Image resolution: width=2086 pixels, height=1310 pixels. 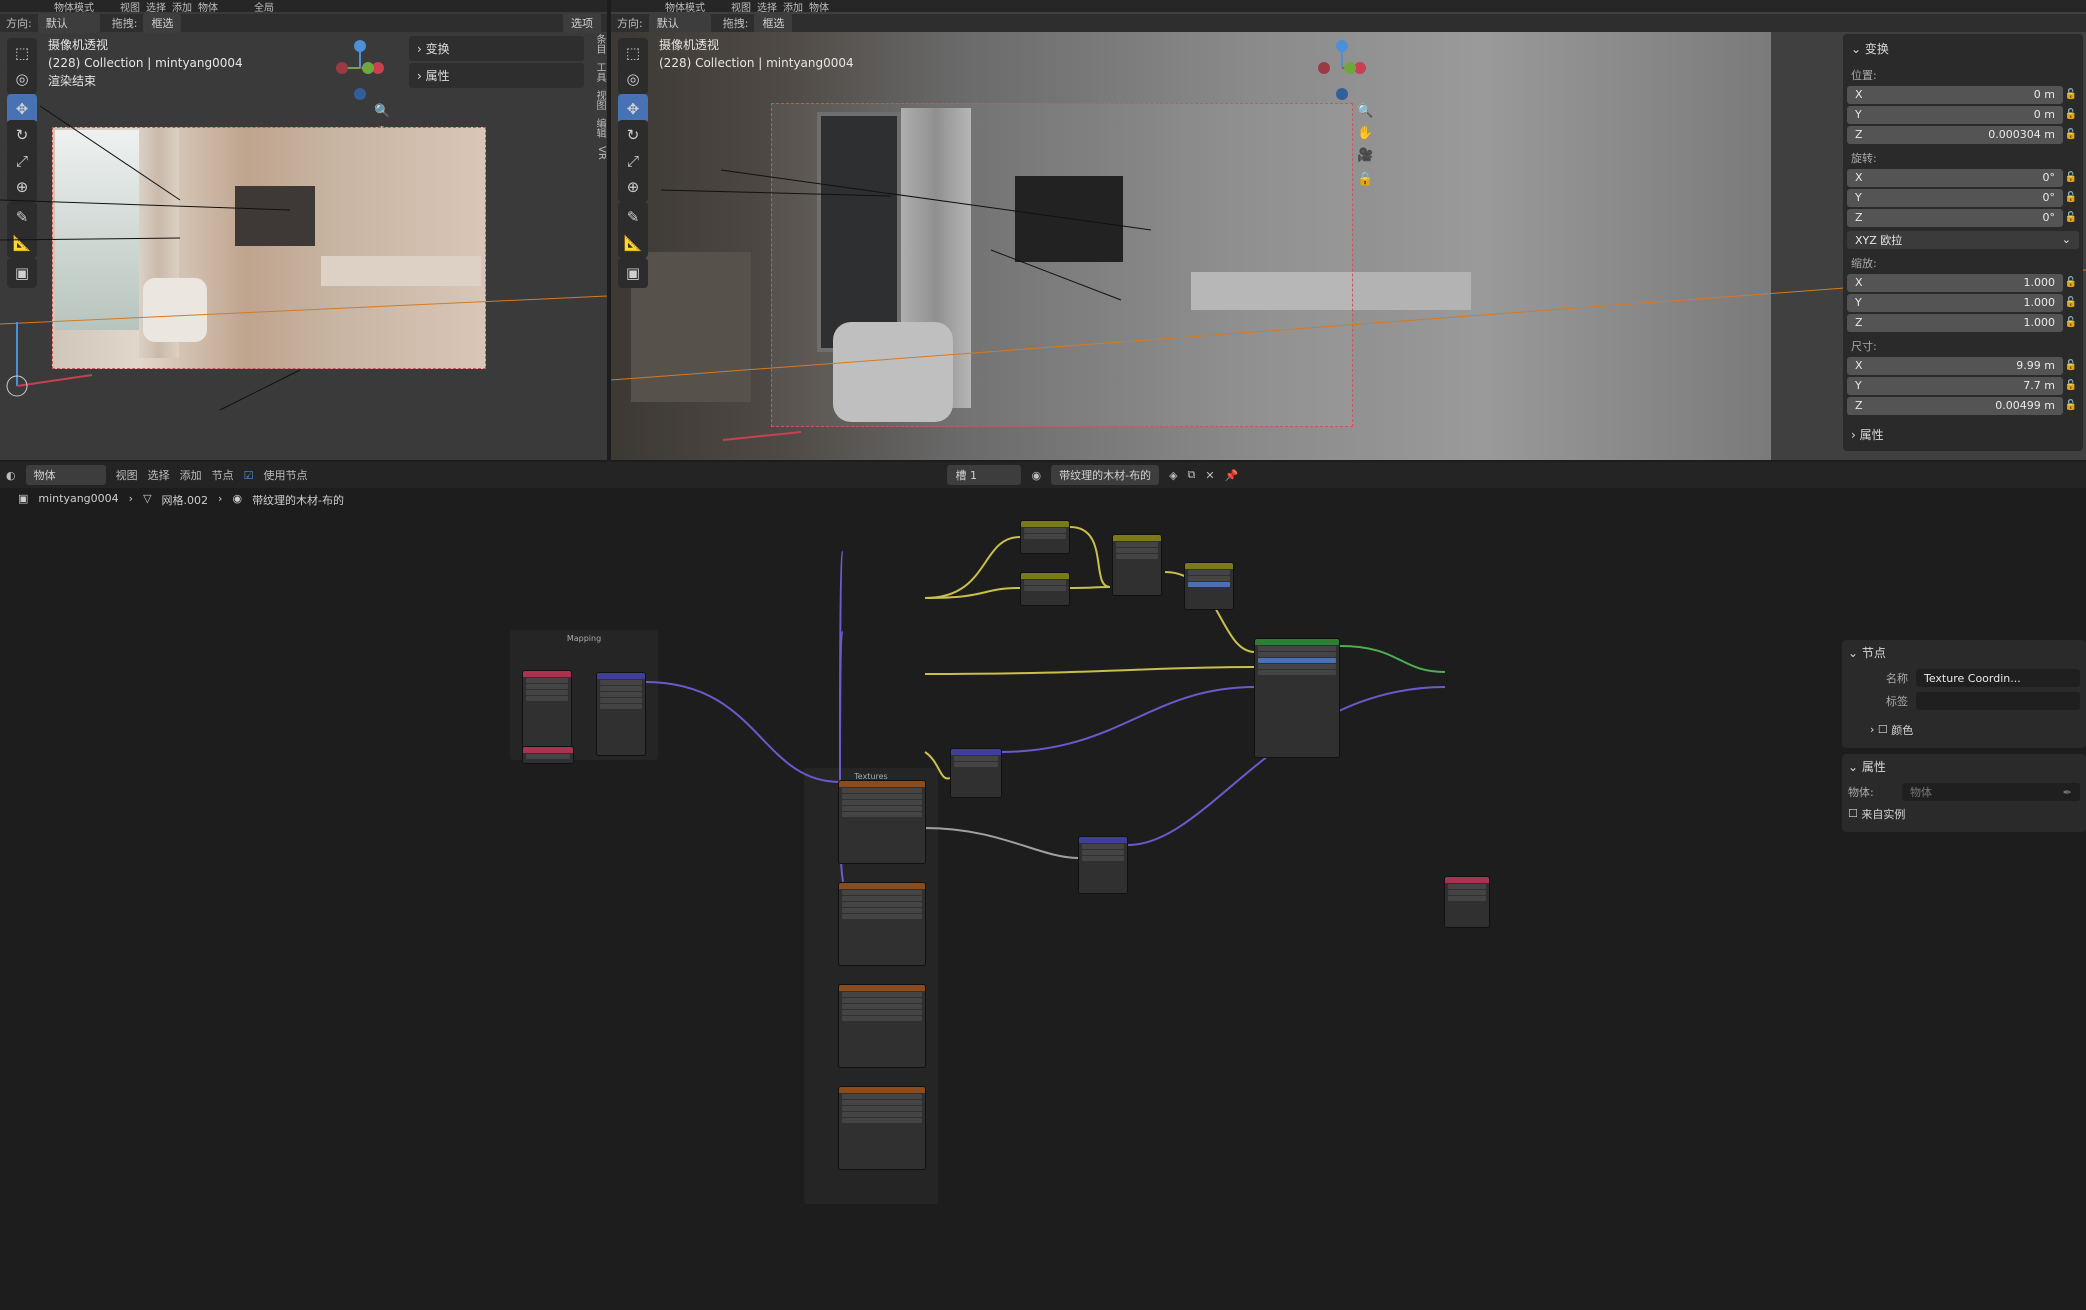 I want to click on rotation-field-x: X 0°, so click(x=1955, y=177).